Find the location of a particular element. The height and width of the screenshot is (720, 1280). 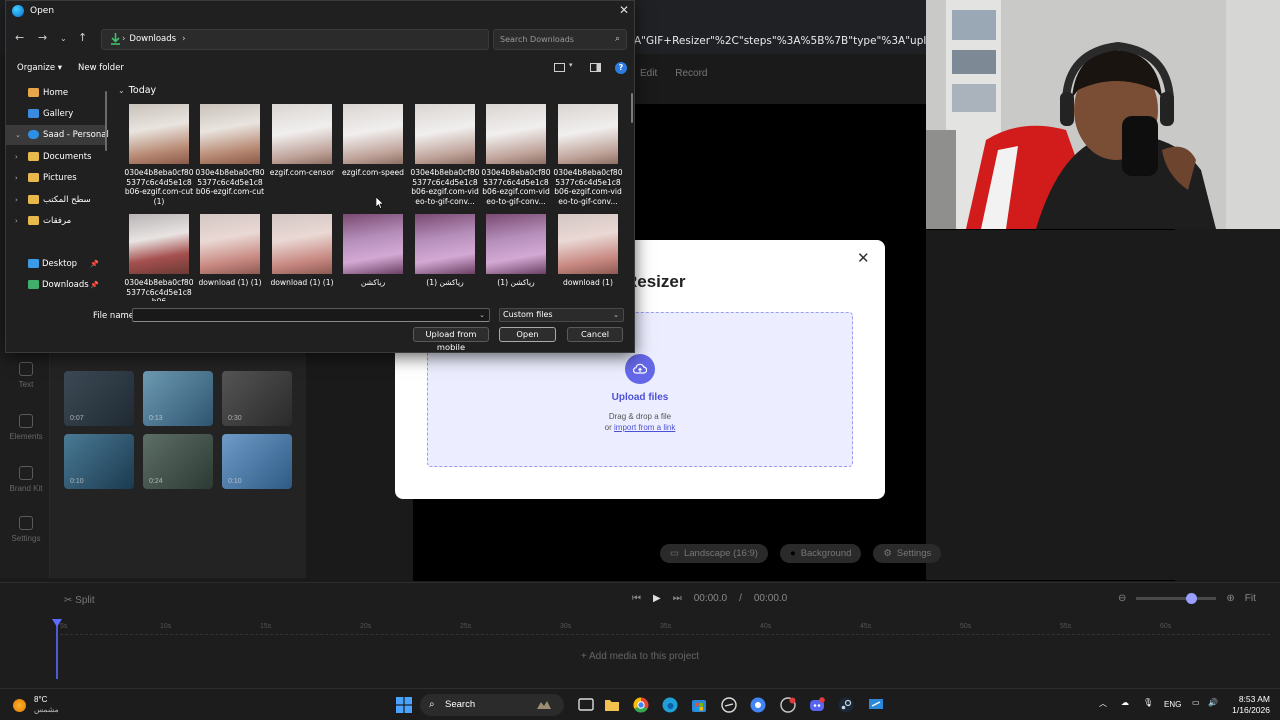

file-explorer-icon is located at coordinates (612, 705).